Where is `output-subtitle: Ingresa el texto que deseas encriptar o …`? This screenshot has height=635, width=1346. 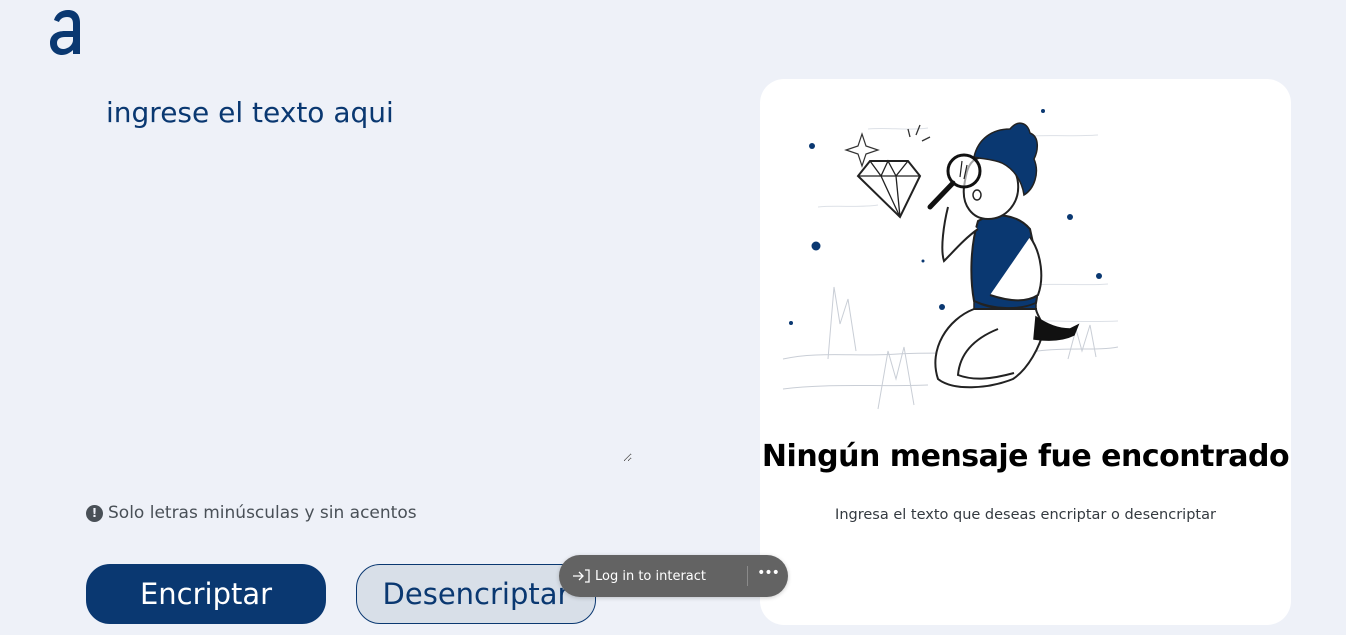
output-subtitle: Ingresa el texto que deseas encriptar o … is located at coordinates (1025, 515).